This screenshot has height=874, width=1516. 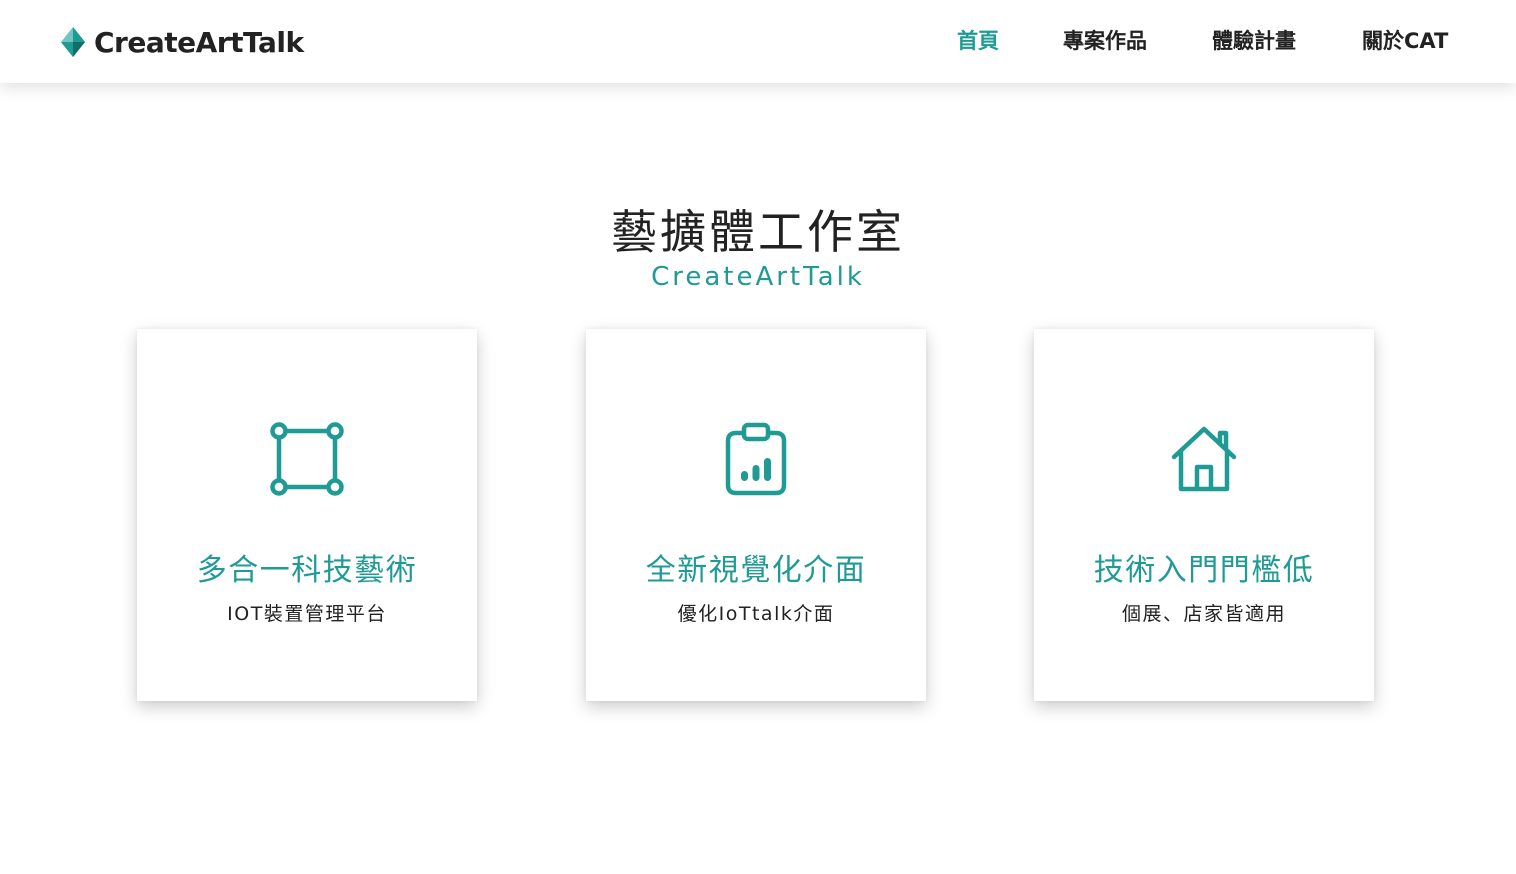 What do you see at coordinates (307, 515) in the screenshot?
I see `feature-card-iot: 多合一科技藝術 IOT裝置管理平台` at bounding box center [307, 515].